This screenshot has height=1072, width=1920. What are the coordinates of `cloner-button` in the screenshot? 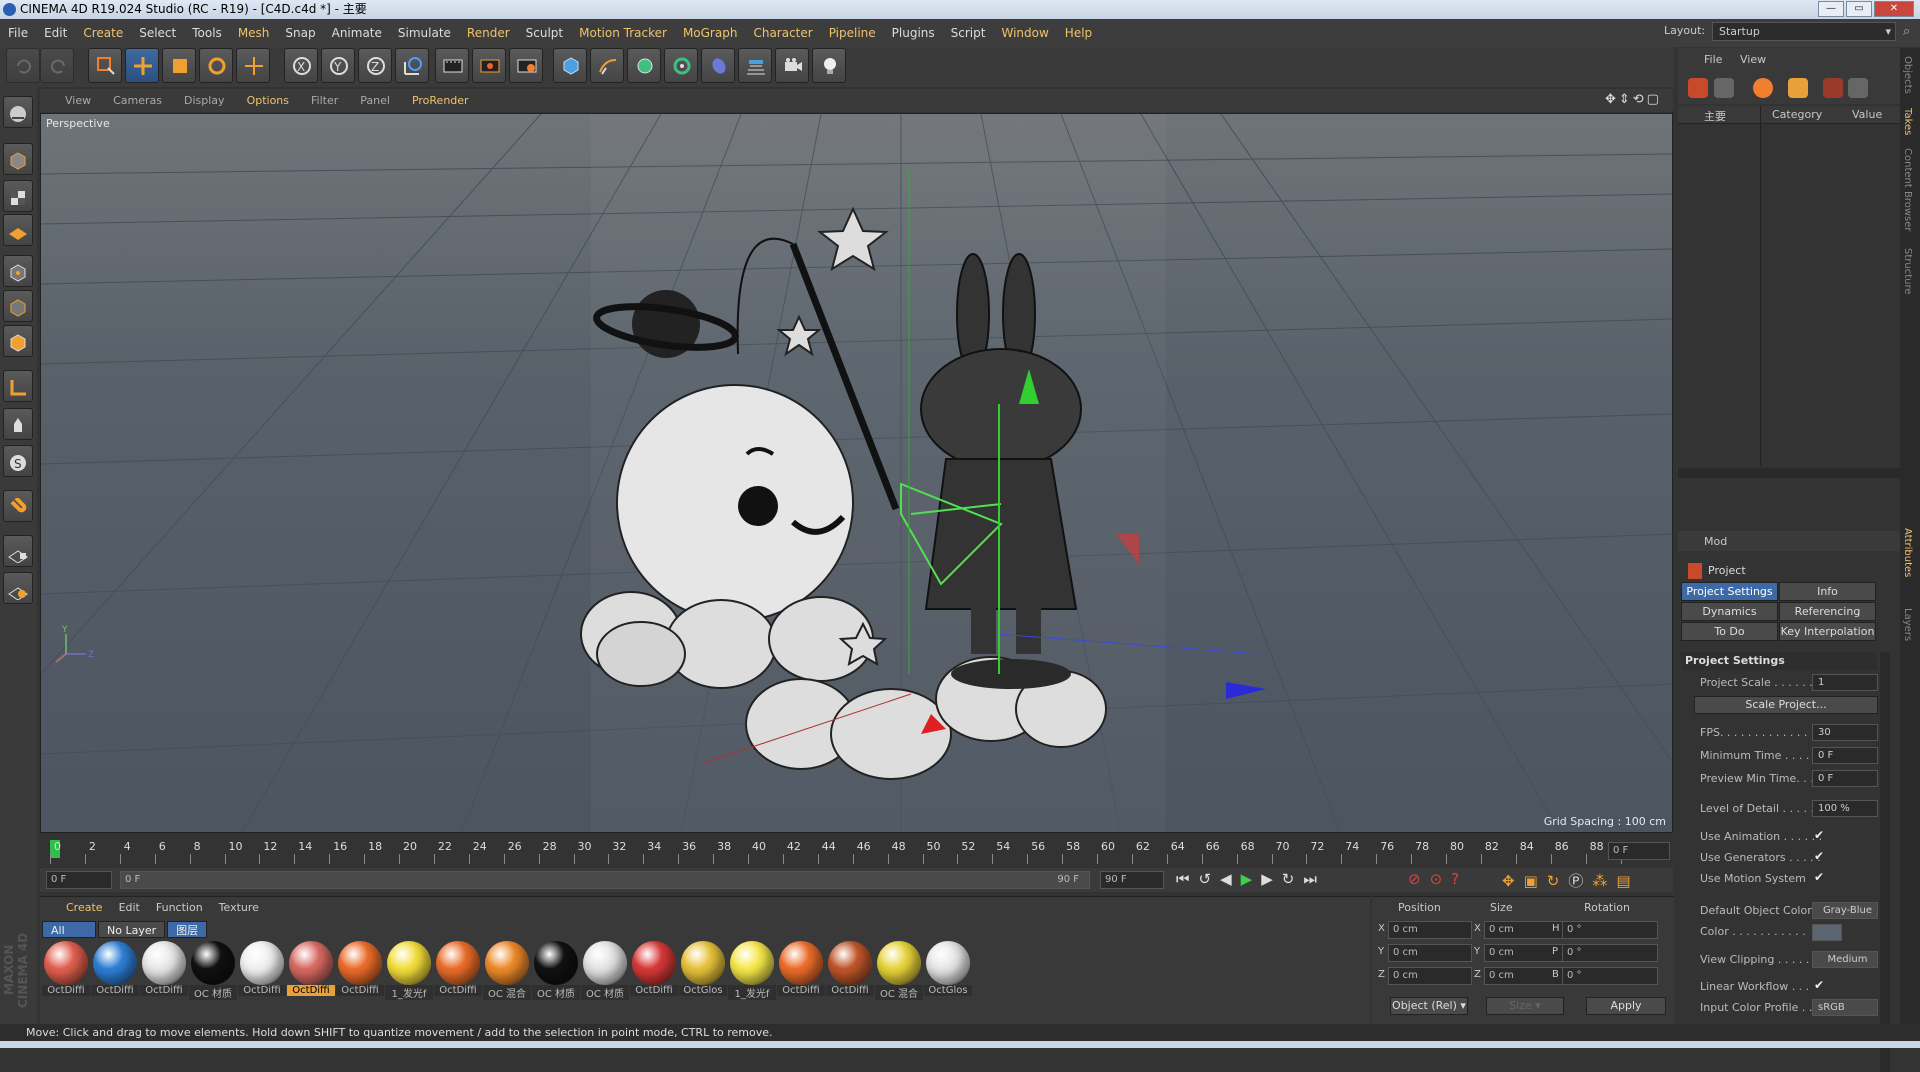 It's located at (681, 65).